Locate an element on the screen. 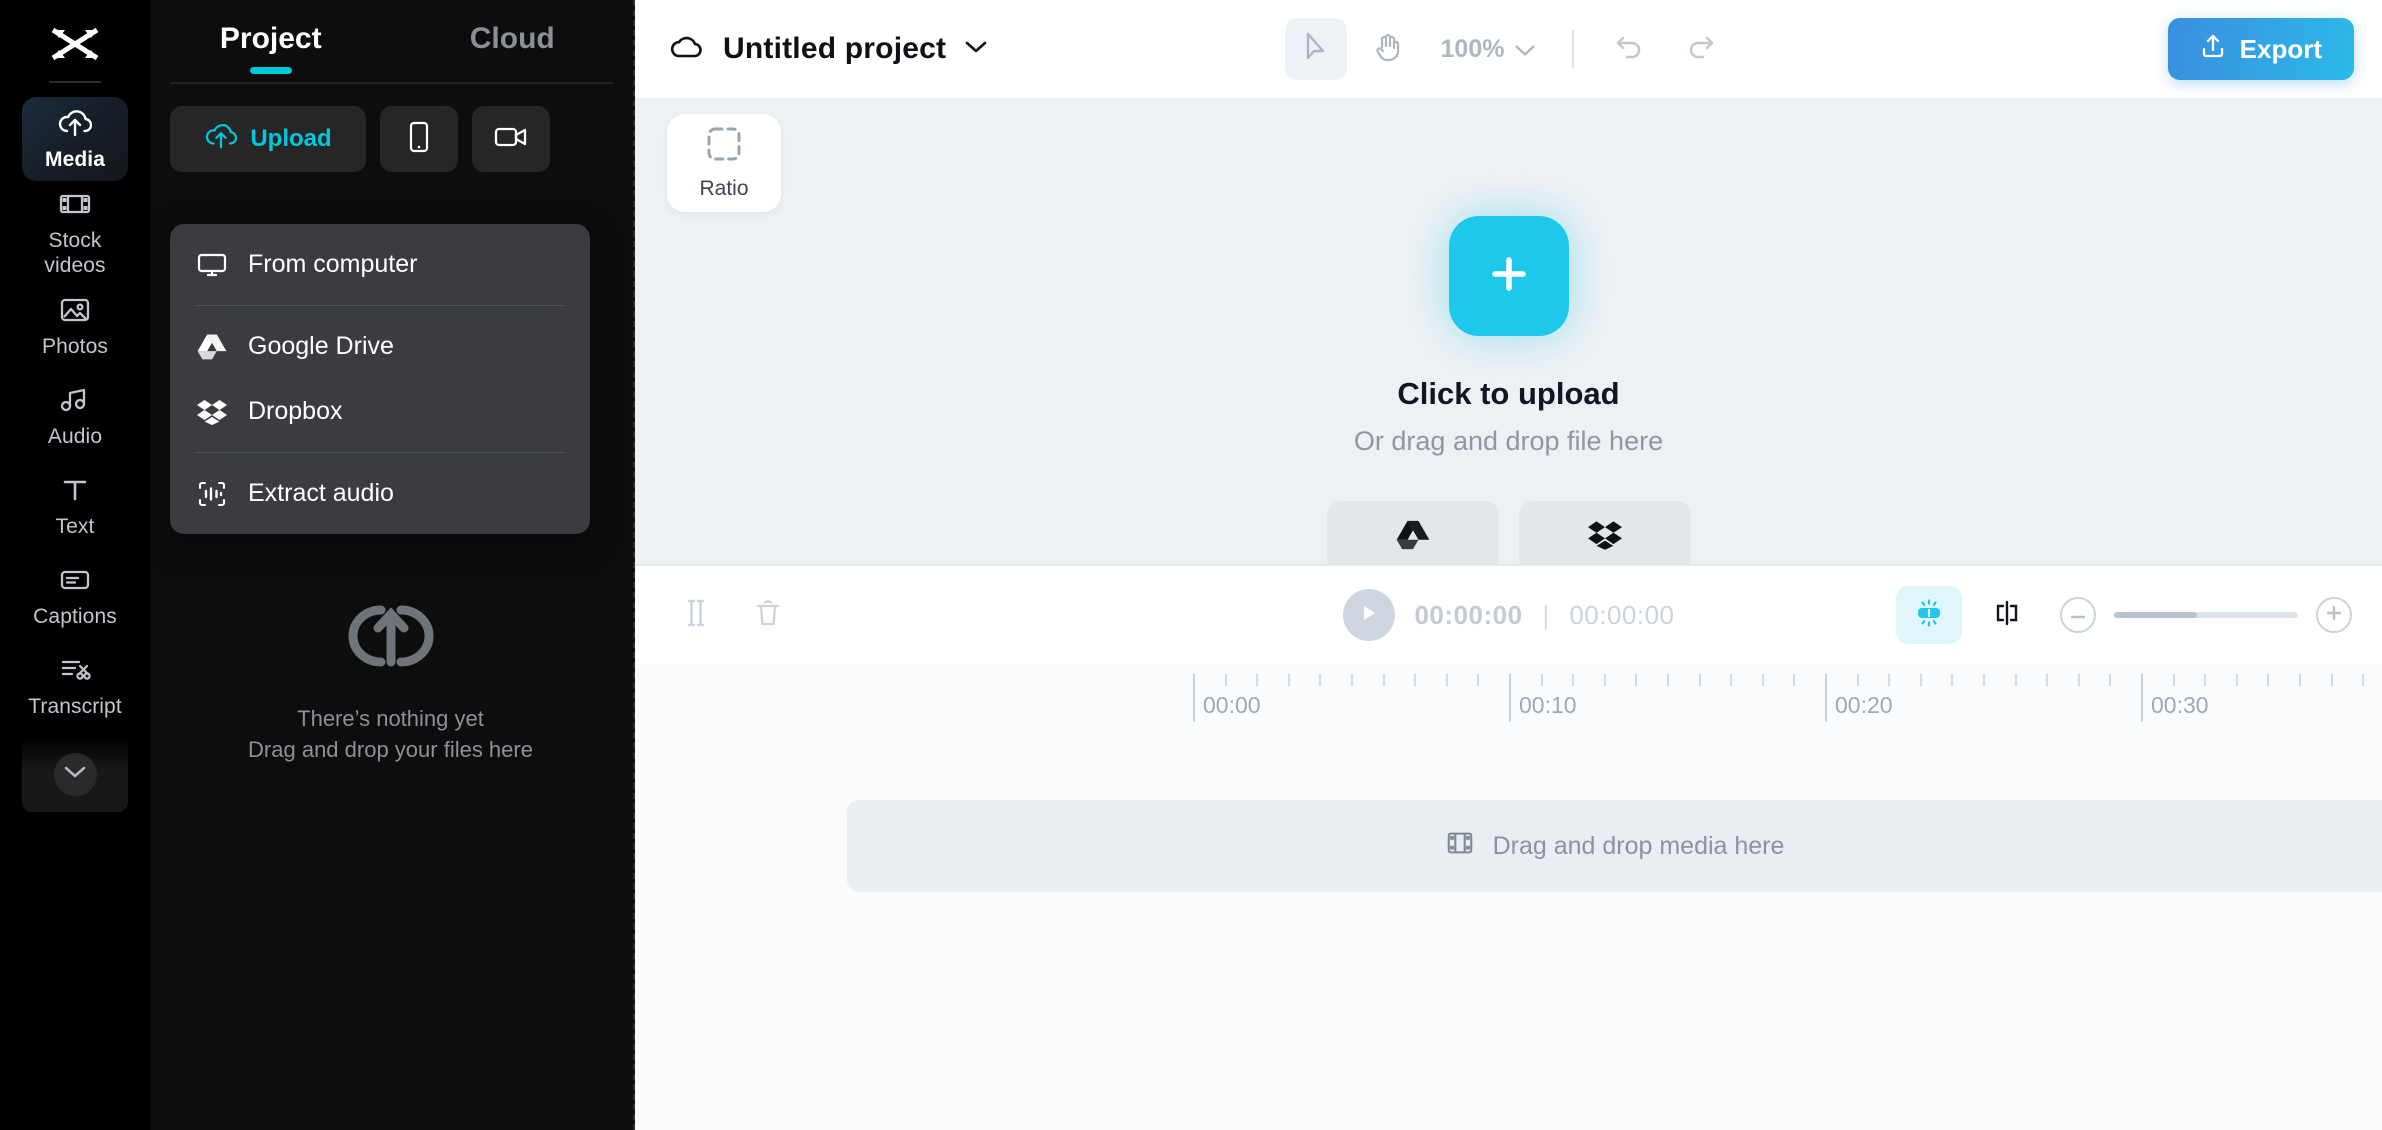 The image size is (2382, 1130). canvas-tools: 100% is located at coordinates (1508, 49).